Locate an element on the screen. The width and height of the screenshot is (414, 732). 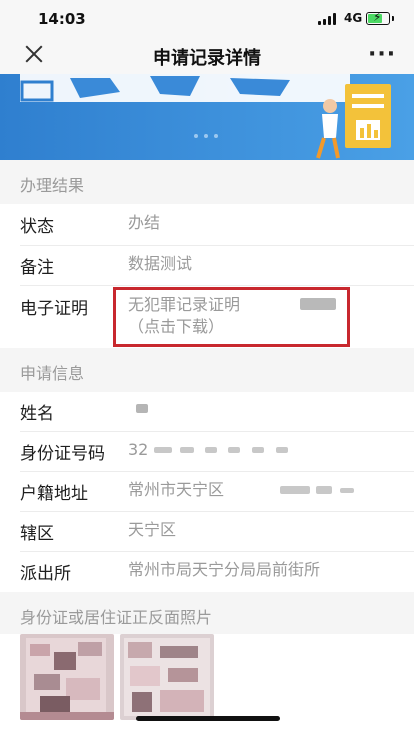
hukou-row: 户籍地址 常州市天宁区 is located at coordinates (207, 492).